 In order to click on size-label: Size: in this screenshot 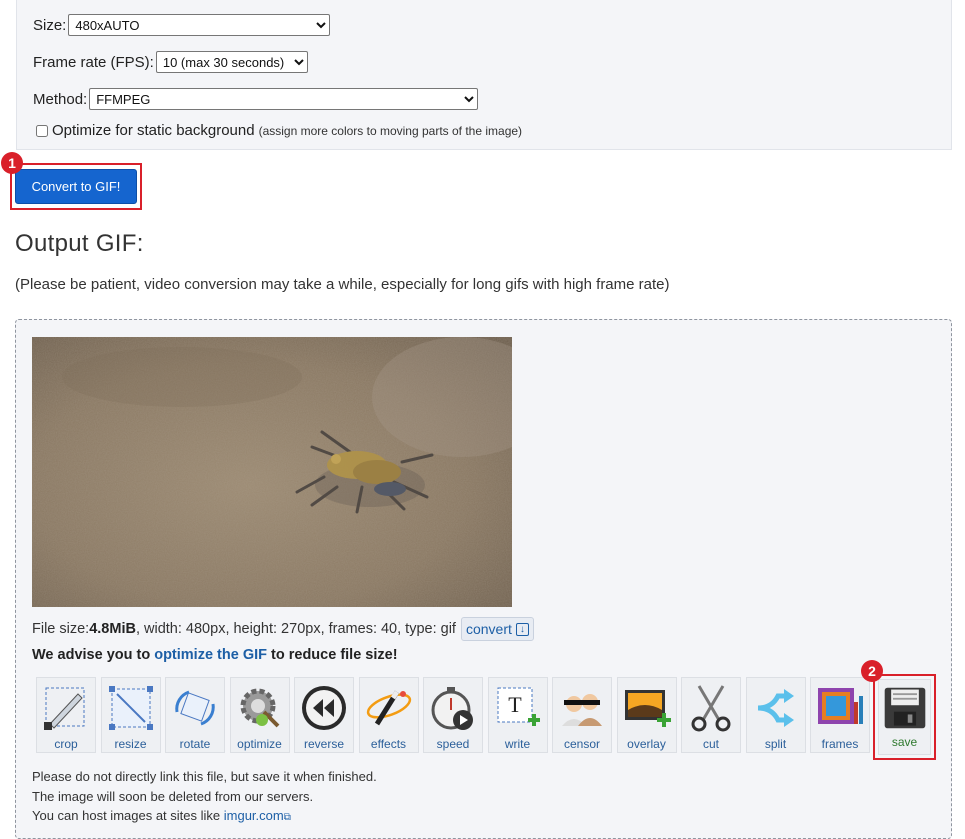, I will do `click(50, 25)`.